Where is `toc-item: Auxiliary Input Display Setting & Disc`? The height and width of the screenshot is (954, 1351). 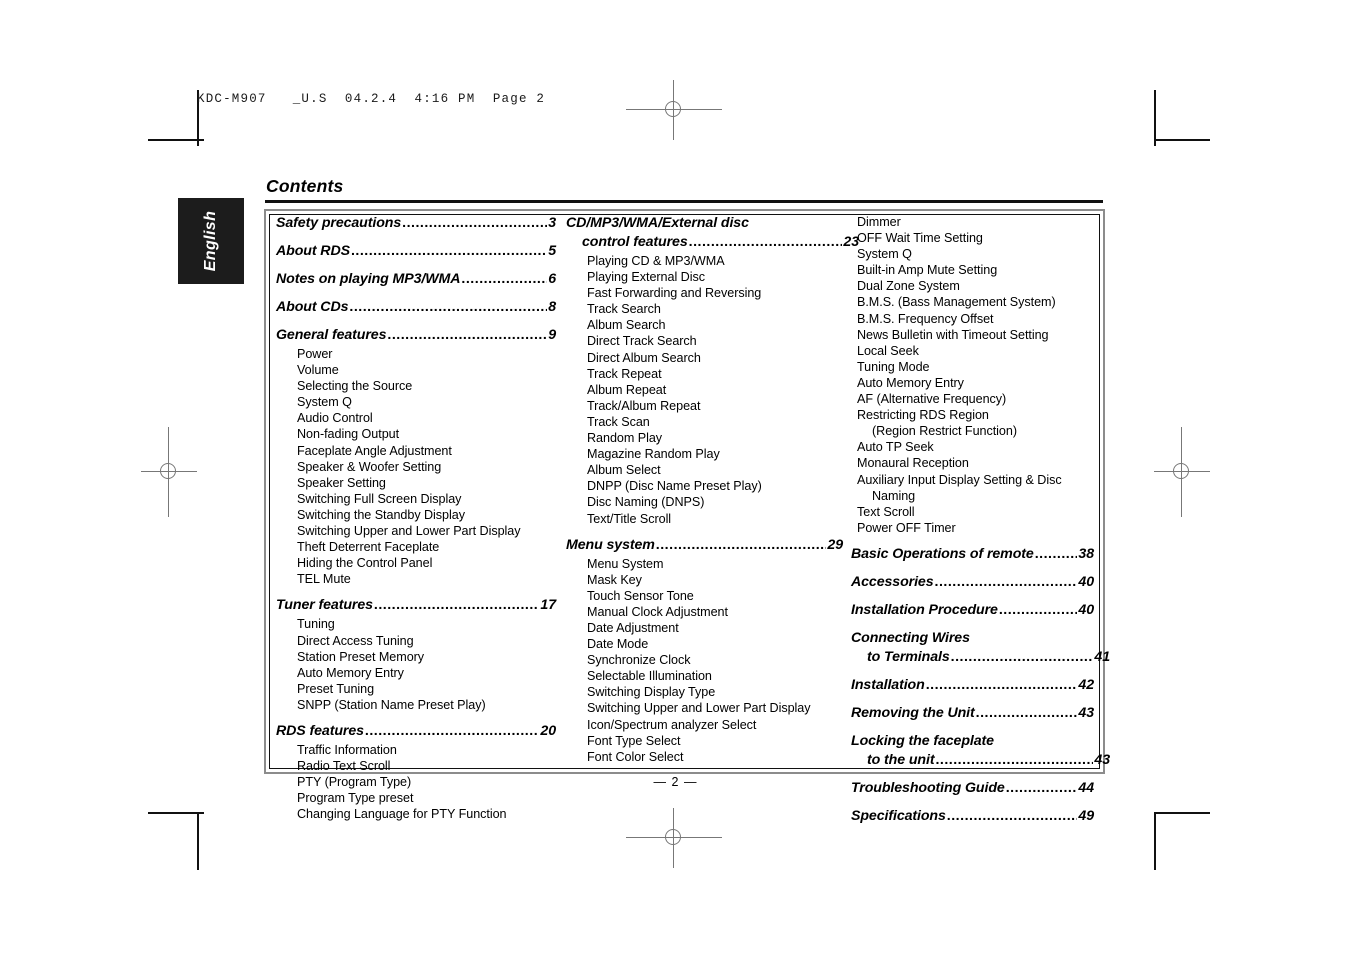
toc-item: Auxiliary Input Display Setting & Disc is located at coordinates (972, 480).